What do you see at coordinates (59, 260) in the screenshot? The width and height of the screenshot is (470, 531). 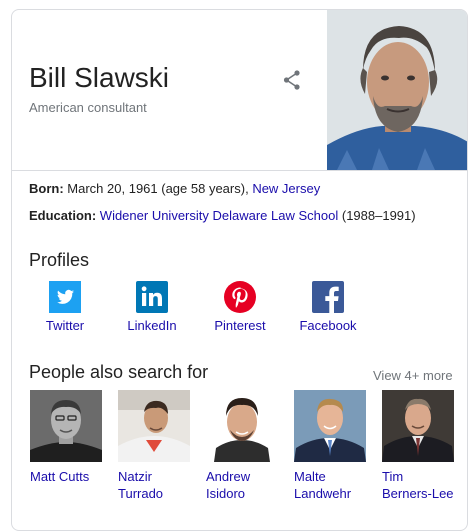 I see `profiles-heading: Profiles` at bounding box center [59, 260].